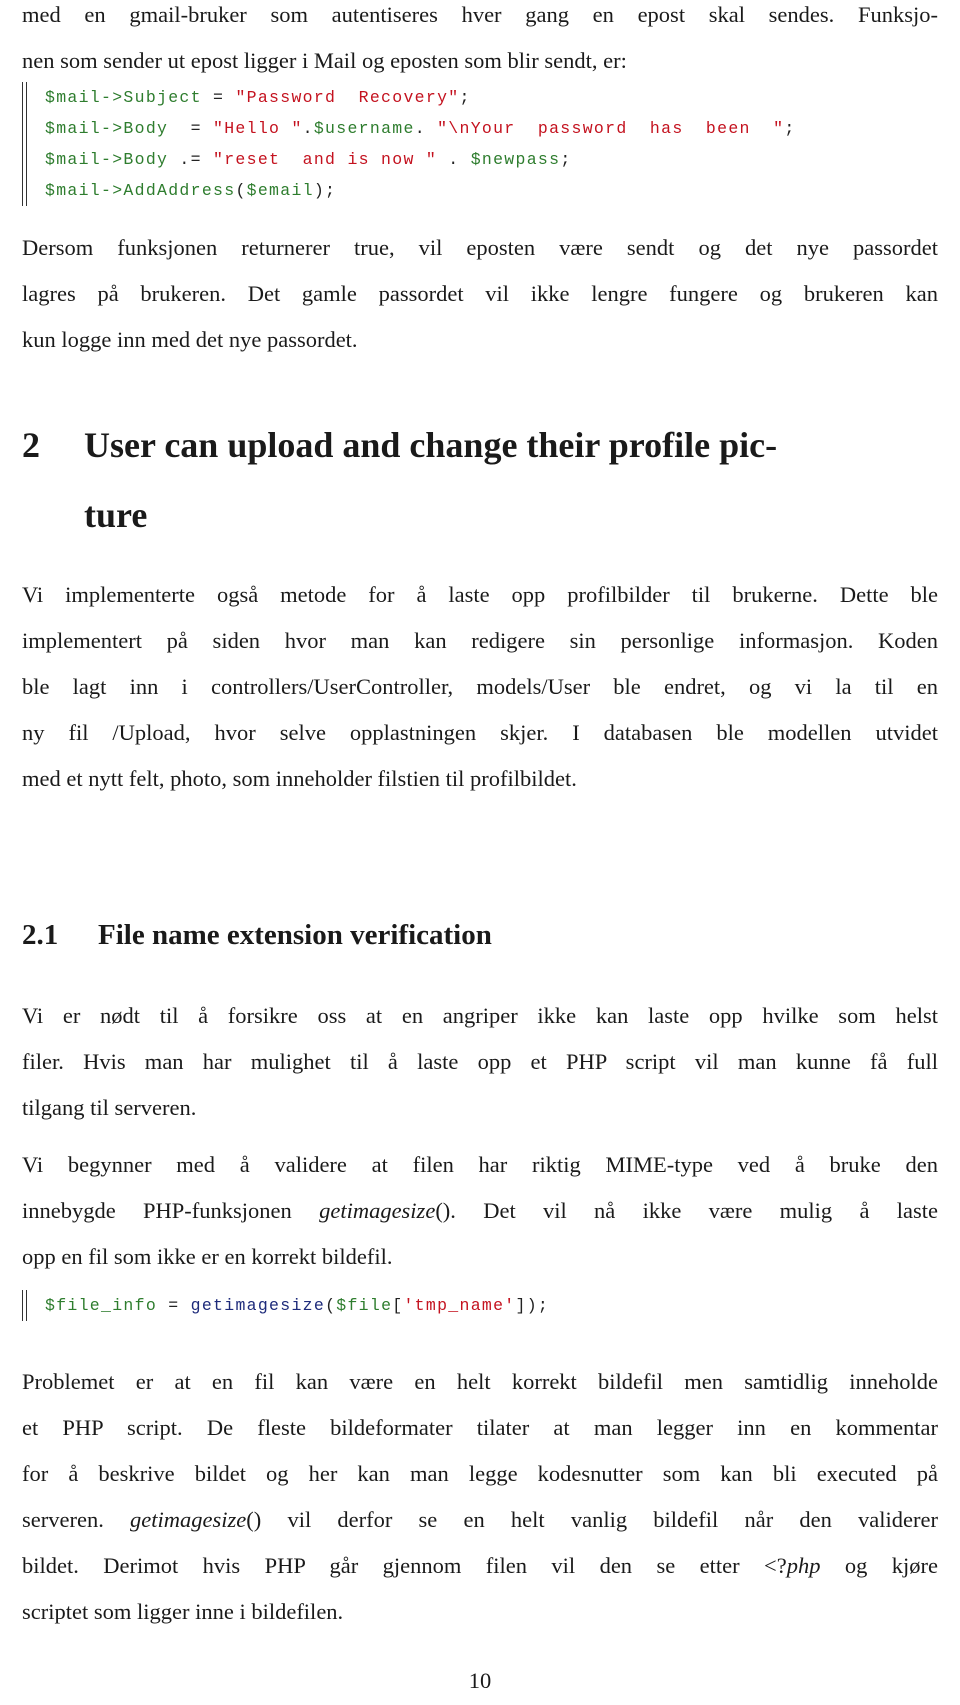 This screenshot has width=960, height=1705. I want to click on page-number: 10, so click(480, 1680).